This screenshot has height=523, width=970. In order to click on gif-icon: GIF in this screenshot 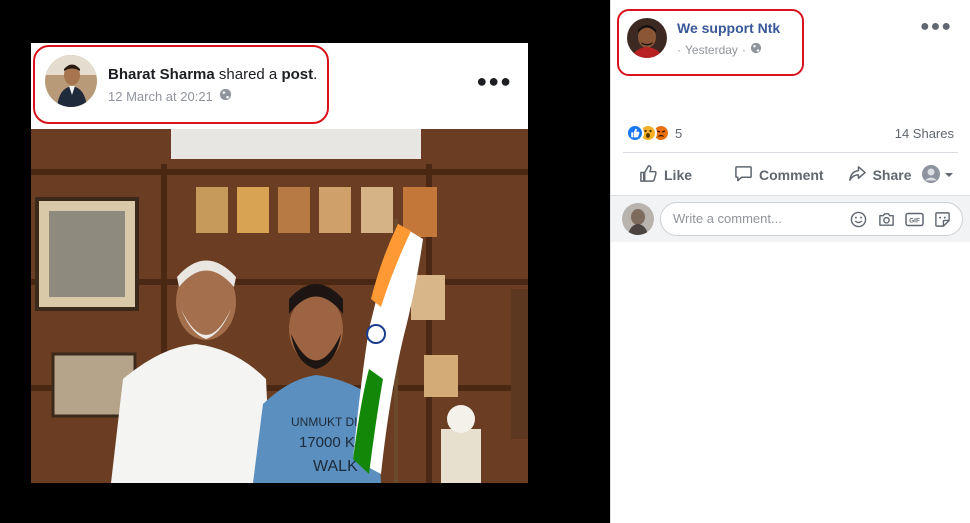, I will do `click(914, 219)`.